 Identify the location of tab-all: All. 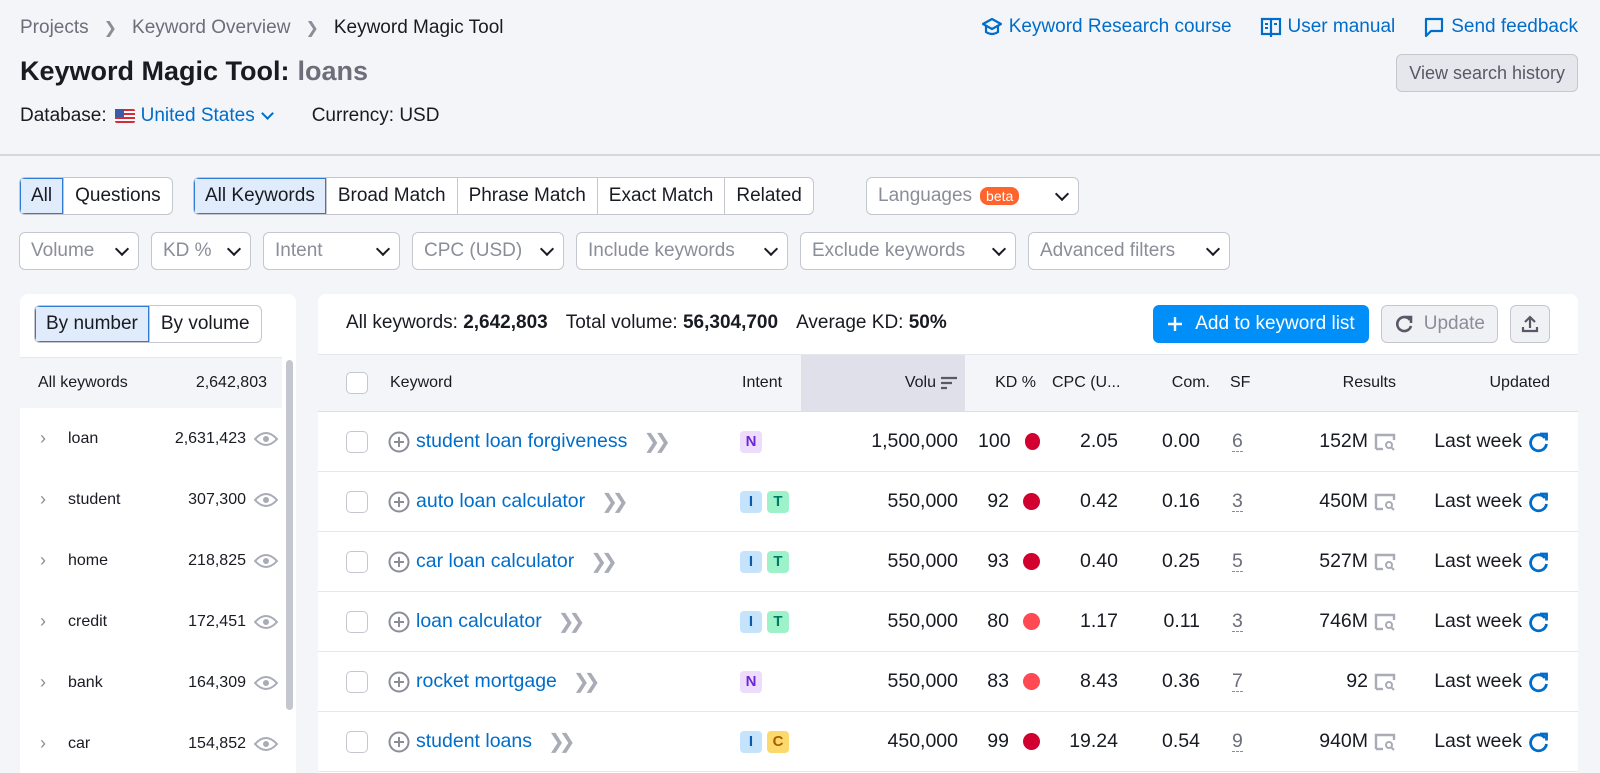
(42, 196).